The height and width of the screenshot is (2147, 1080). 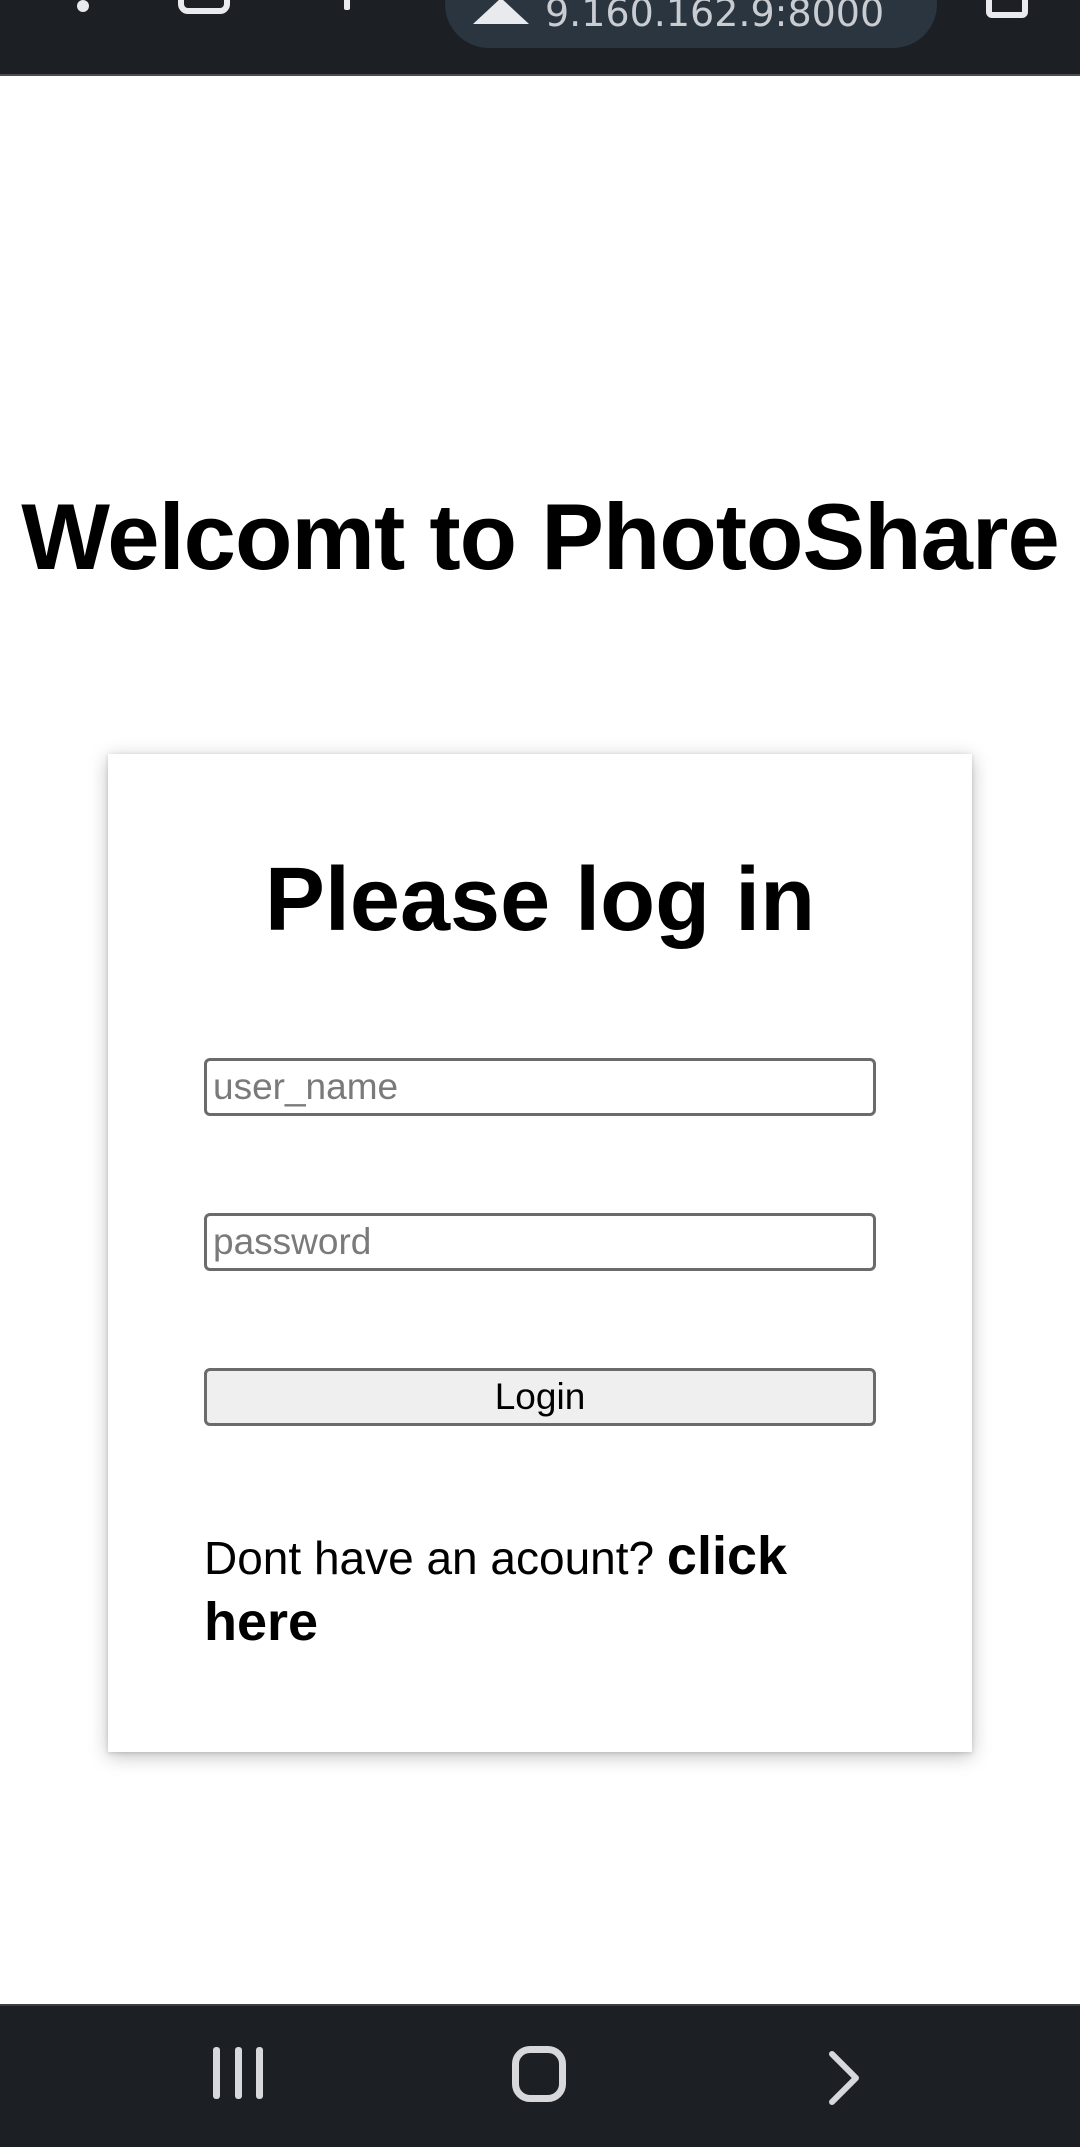 What do you see at coordinates (540, 1087) in the screenshot?
I see `username-input` at bounding box center [540, 1087].